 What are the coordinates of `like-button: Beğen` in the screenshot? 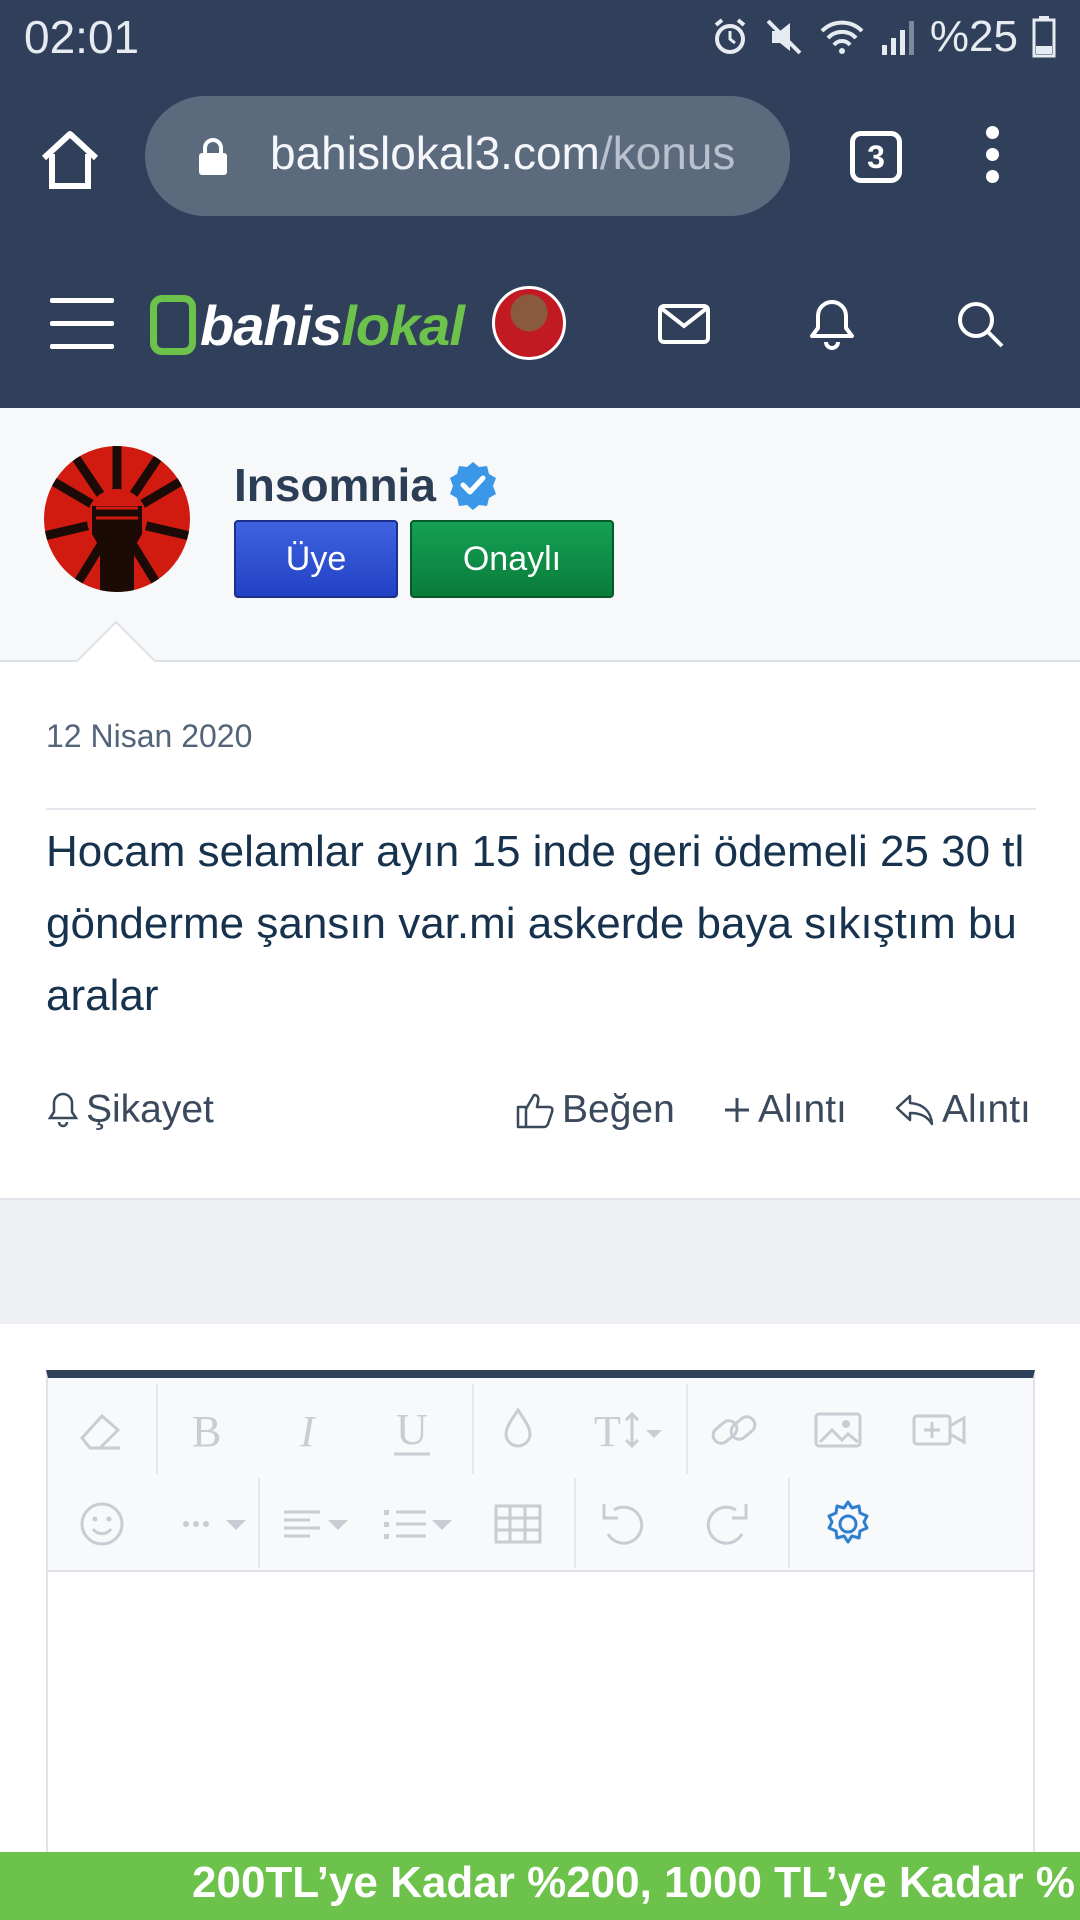 It's located at (594, 1110).